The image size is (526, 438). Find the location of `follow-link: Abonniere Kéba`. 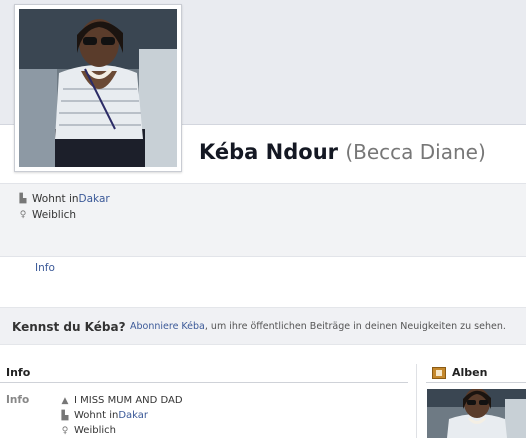

follow-link: Abonniere Kéba is located at coordinates (167, 326).